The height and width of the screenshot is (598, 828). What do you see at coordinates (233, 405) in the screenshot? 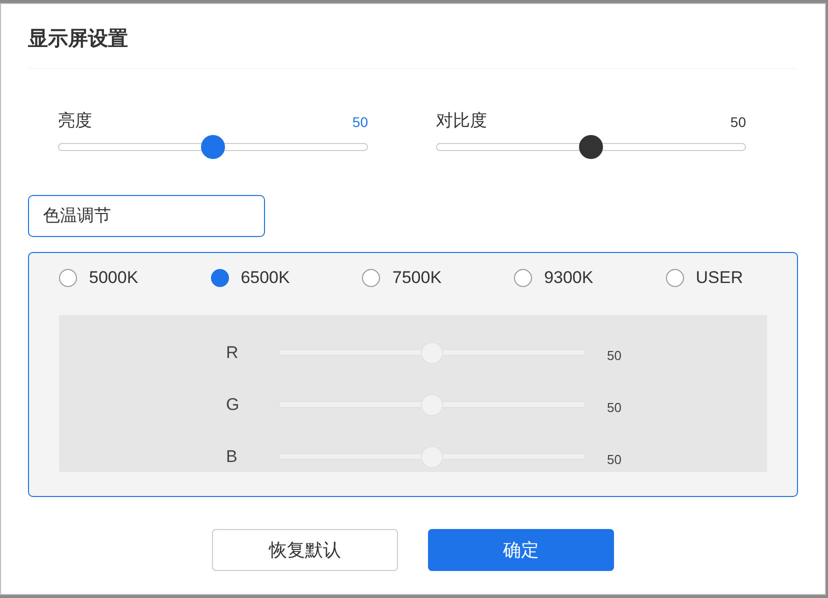
I see `channel-label: G` at bounding box center [233, 405].